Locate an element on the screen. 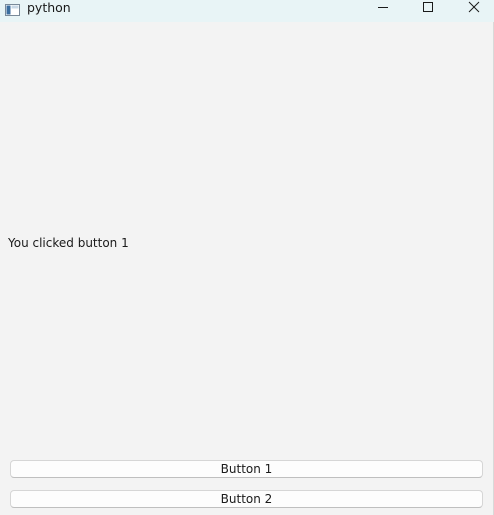  window-title: python is located at coordinates (49, 7).